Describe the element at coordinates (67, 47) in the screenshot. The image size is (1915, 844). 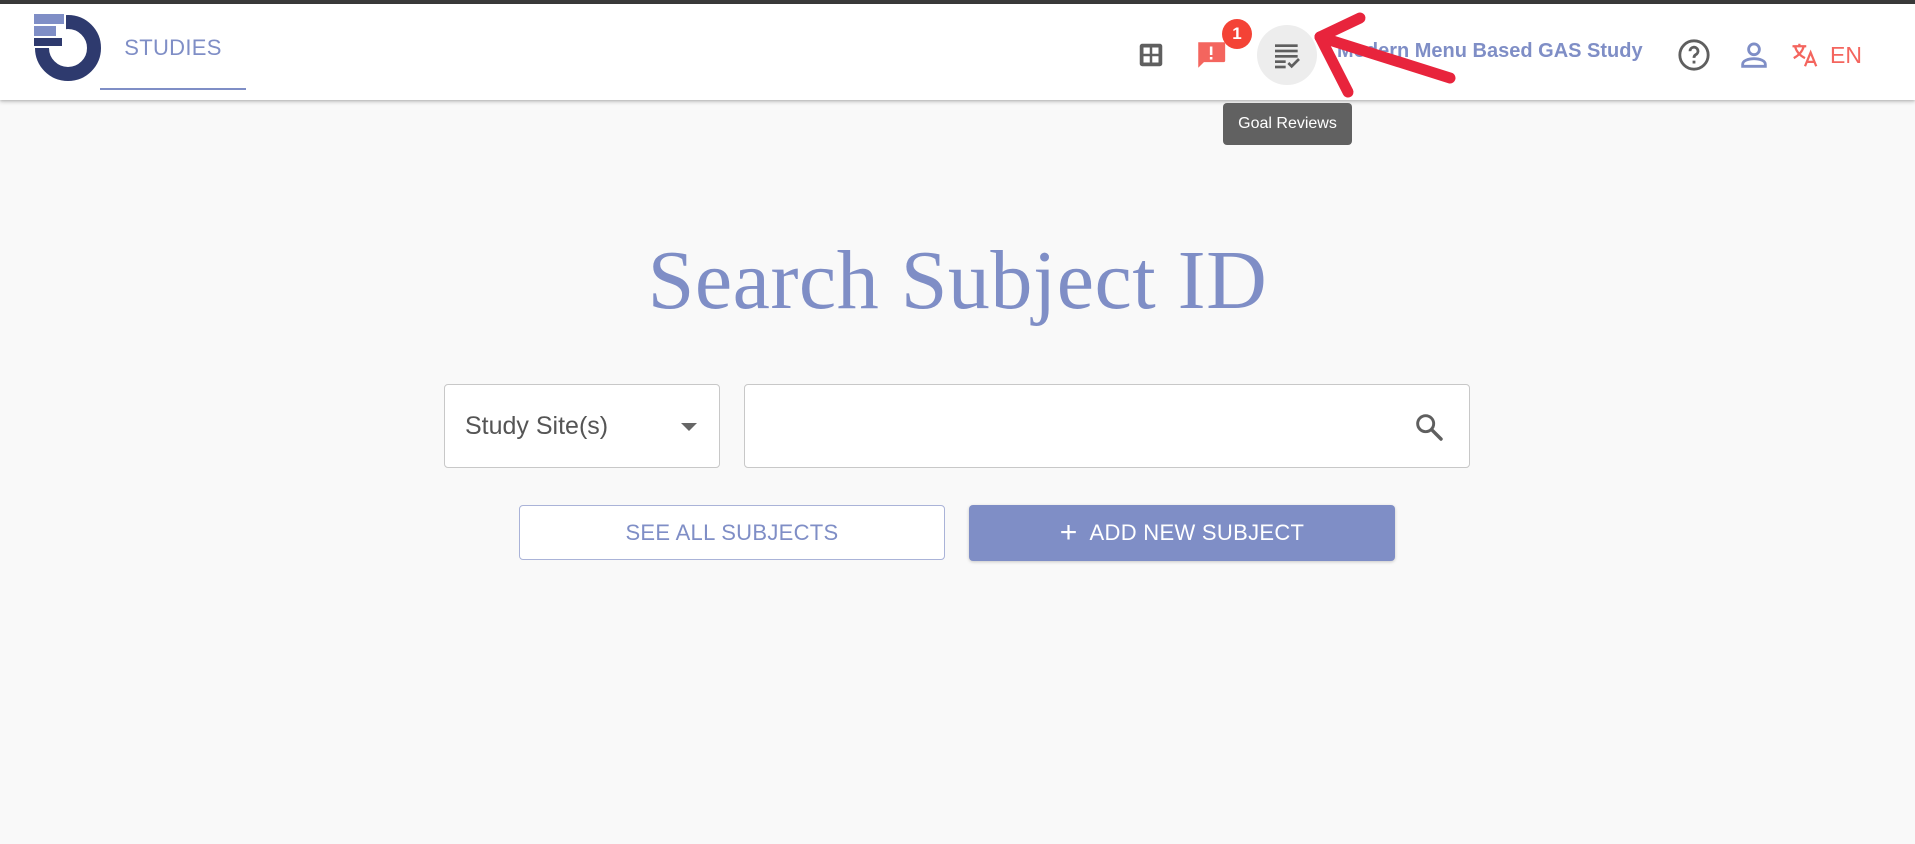
I see `app-logo` at that location.